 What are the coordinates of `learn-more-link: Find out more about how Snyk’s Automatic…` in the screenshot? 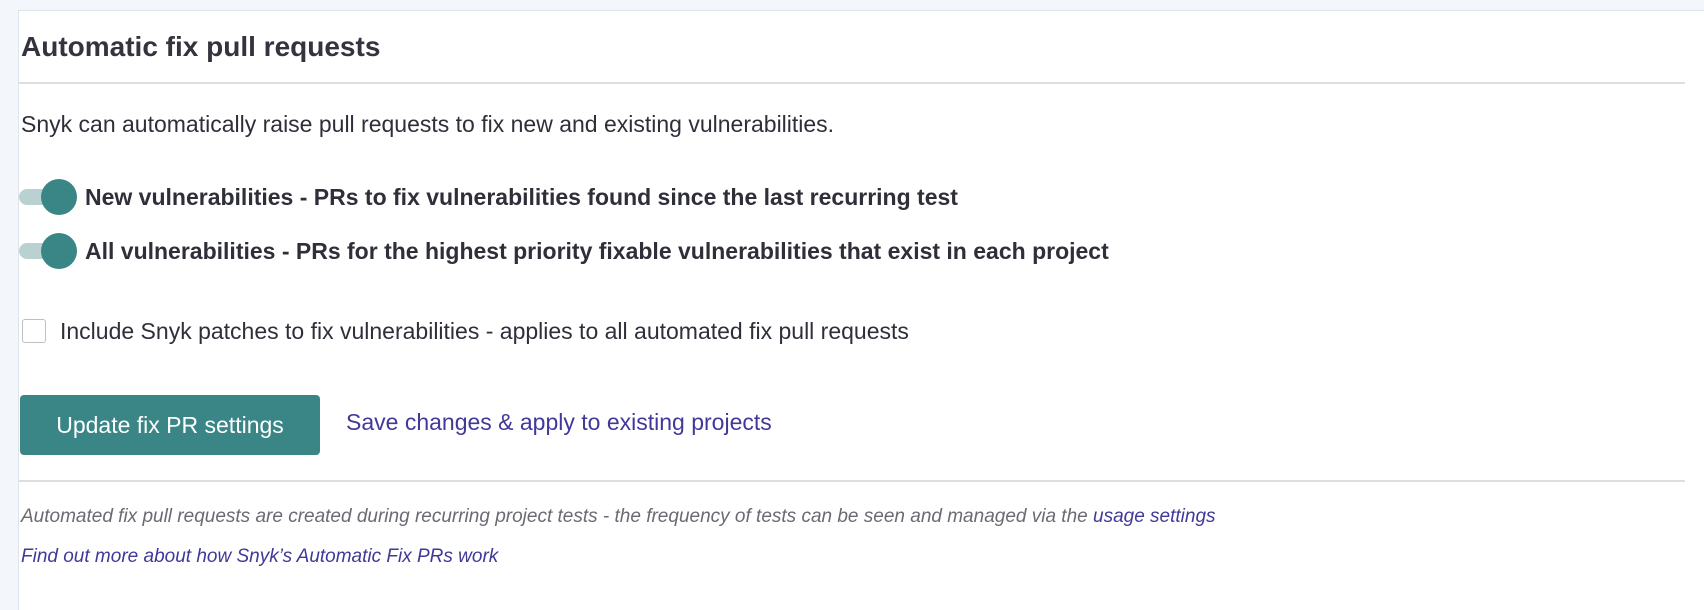 It's located at (259, 557).